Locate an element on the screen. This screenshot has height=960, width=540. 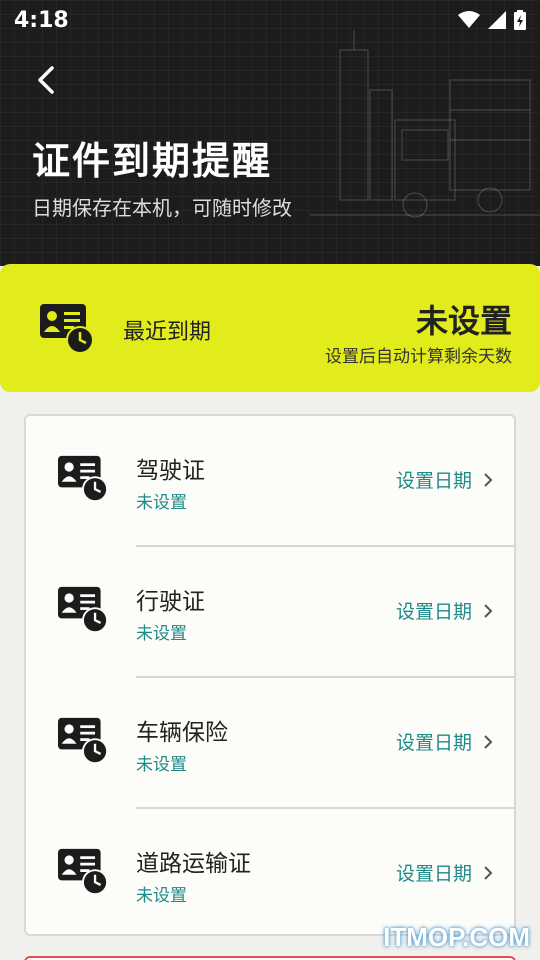
watermark: ITMOP.COM is located at coordinates (456, 937).